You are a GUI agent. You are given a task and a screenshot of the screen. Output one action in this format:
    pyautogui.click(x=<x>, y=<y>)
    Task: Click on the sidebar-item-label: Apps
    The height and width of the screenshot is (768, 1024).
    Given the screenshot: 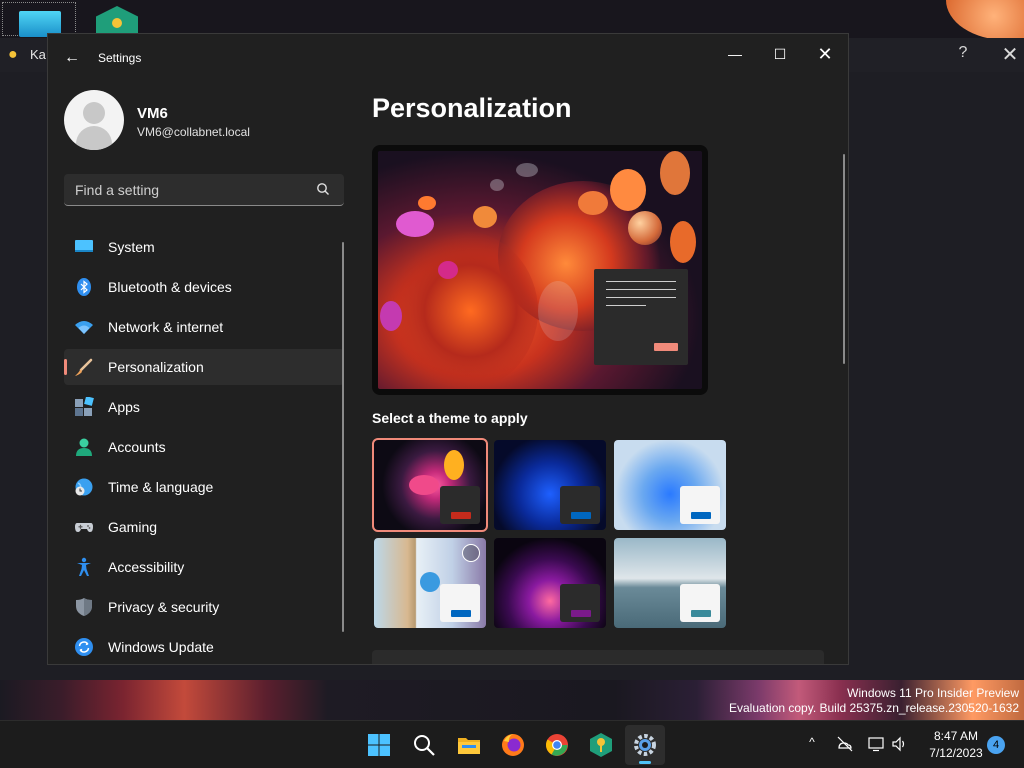 What is the action you would take?
    pyautogui.click(x=124, y=407)
    